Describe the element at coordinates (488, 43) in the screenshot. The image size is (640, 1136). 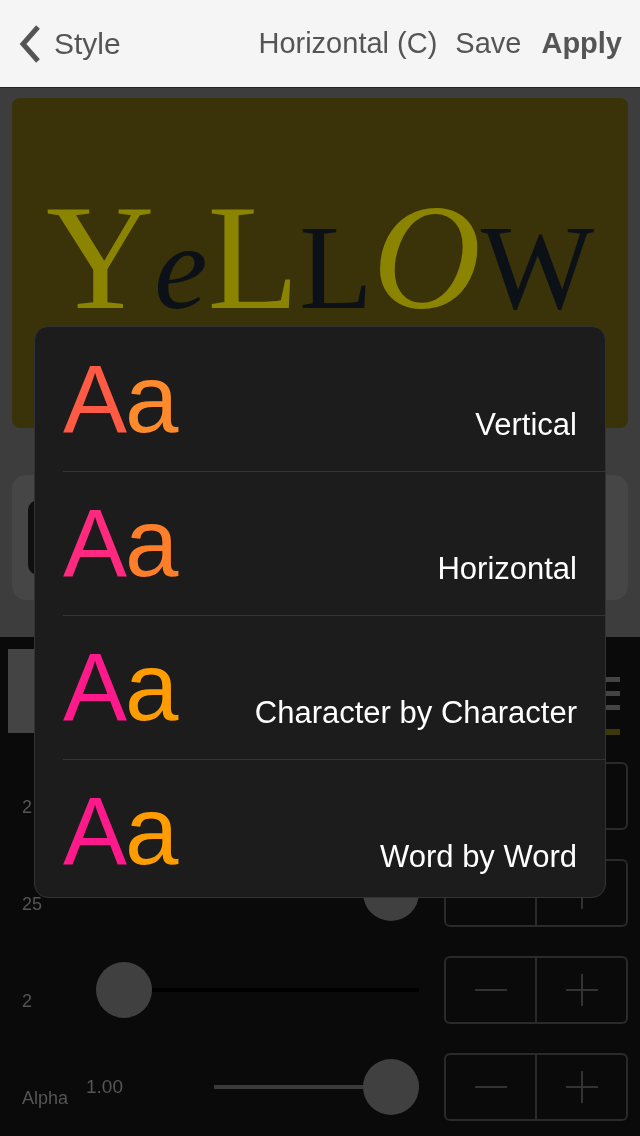
I see `action-button: Save` at that location.